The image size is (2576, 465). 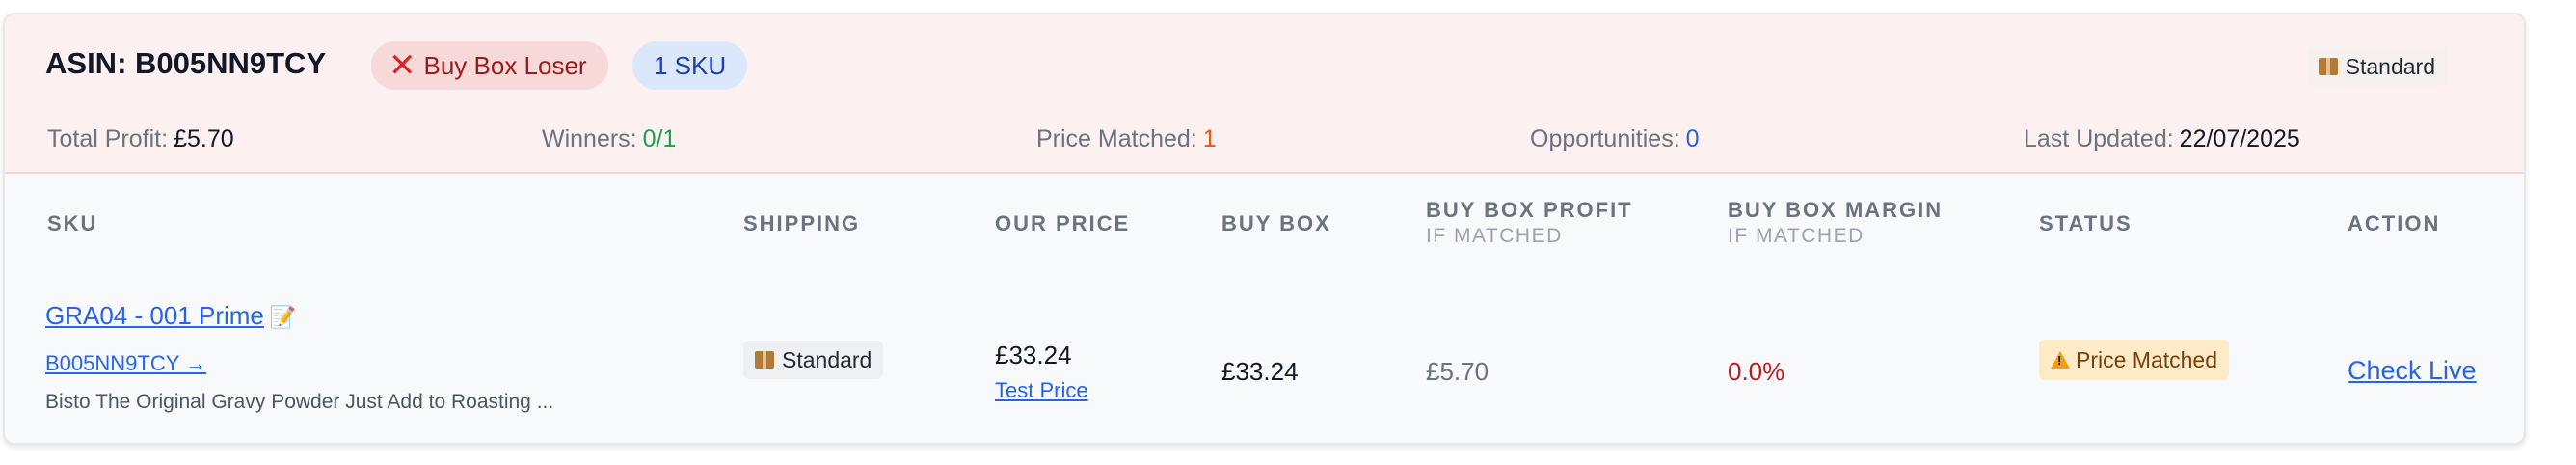 I want to click on buy-box-margin-value: 0.0%, so click(x=1757, y=372).